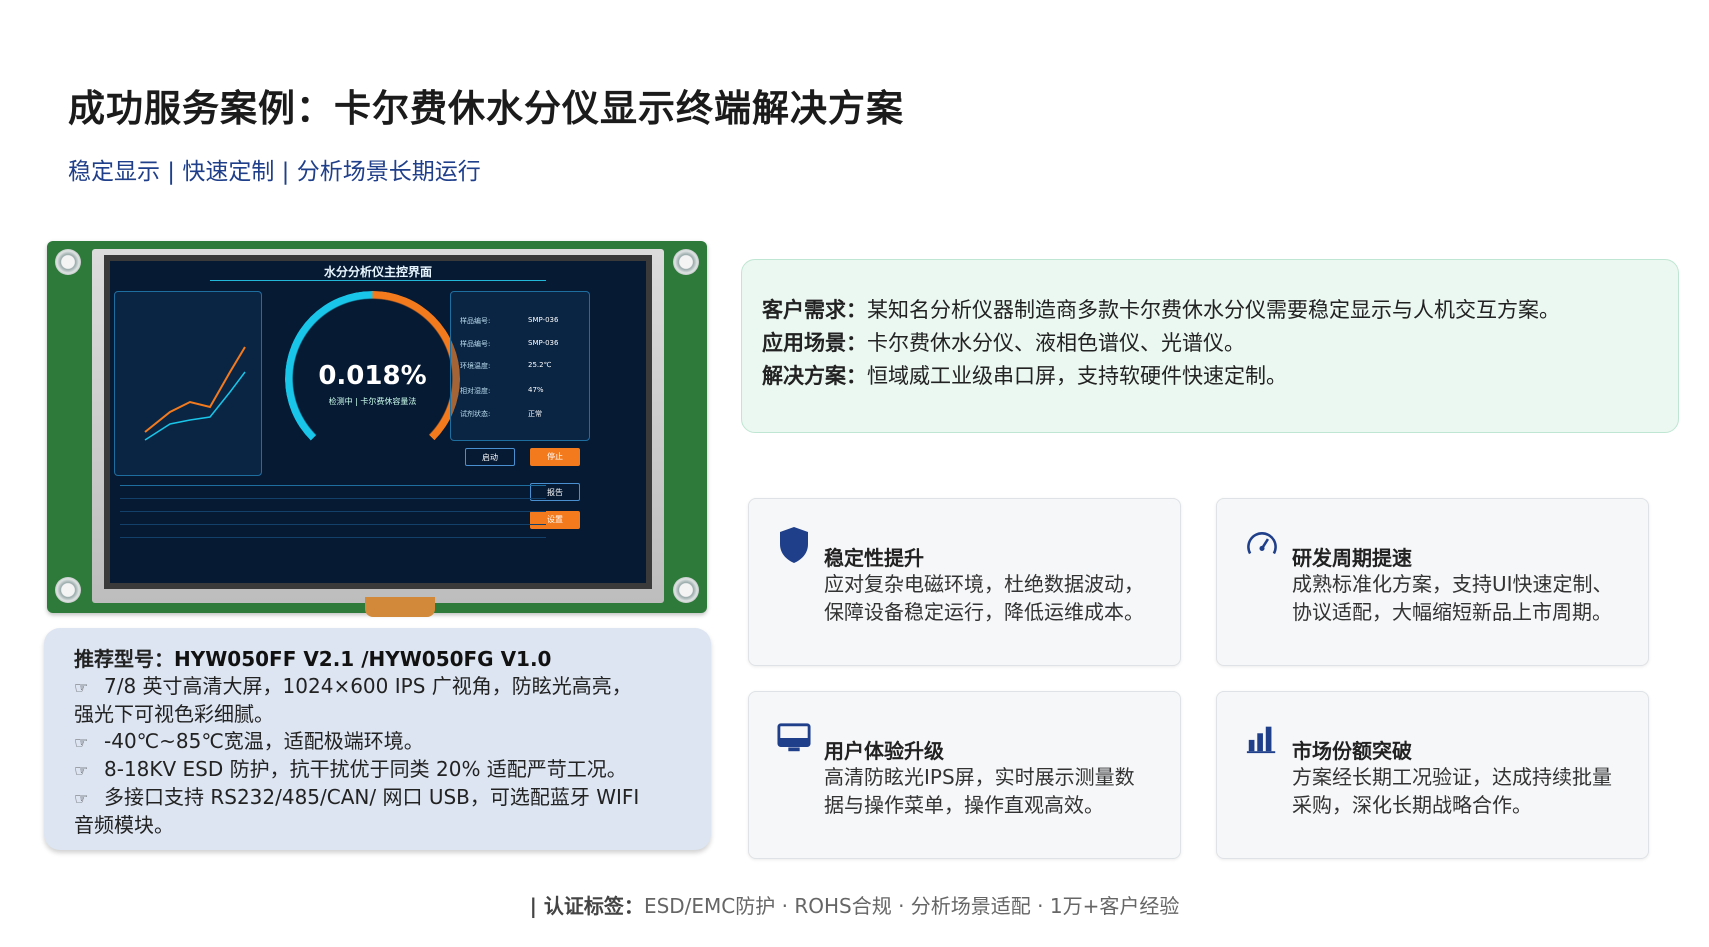  I want to click on trend-panel, so click(188, 383).